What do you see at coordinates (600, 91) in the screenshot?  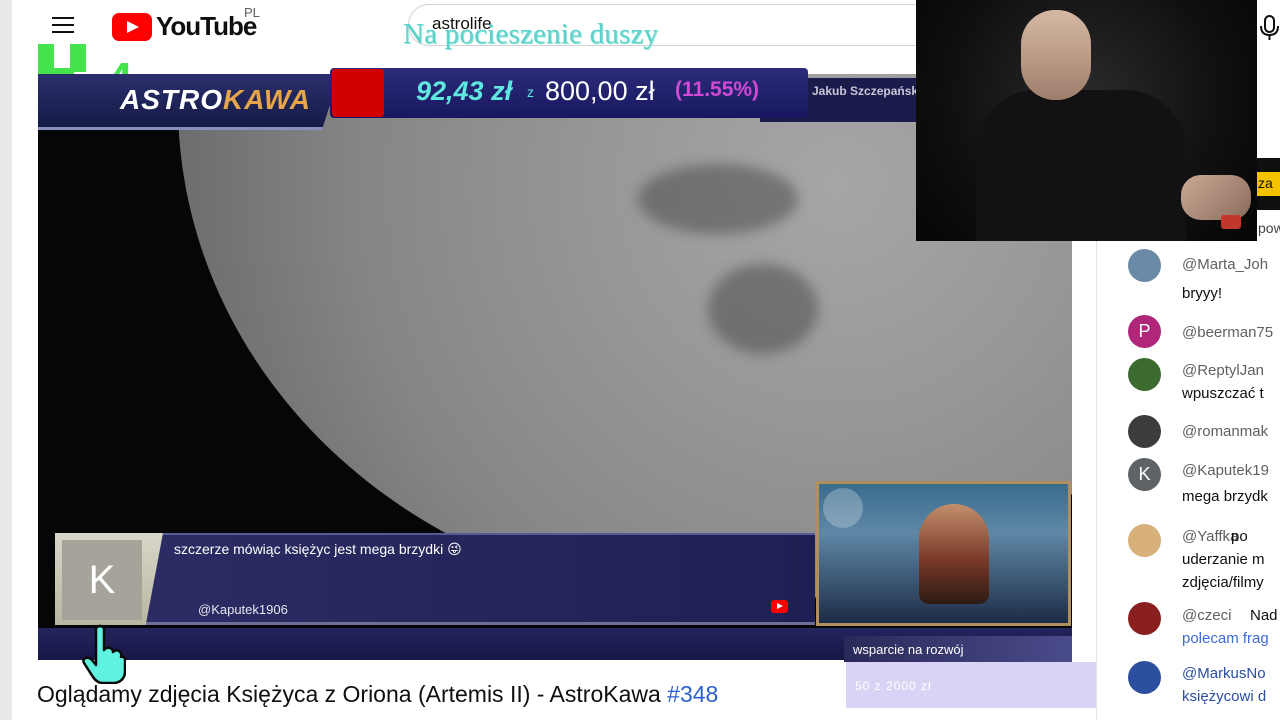 I see `donation-goal: 800,00 zł` at bounding box center [600, 91].